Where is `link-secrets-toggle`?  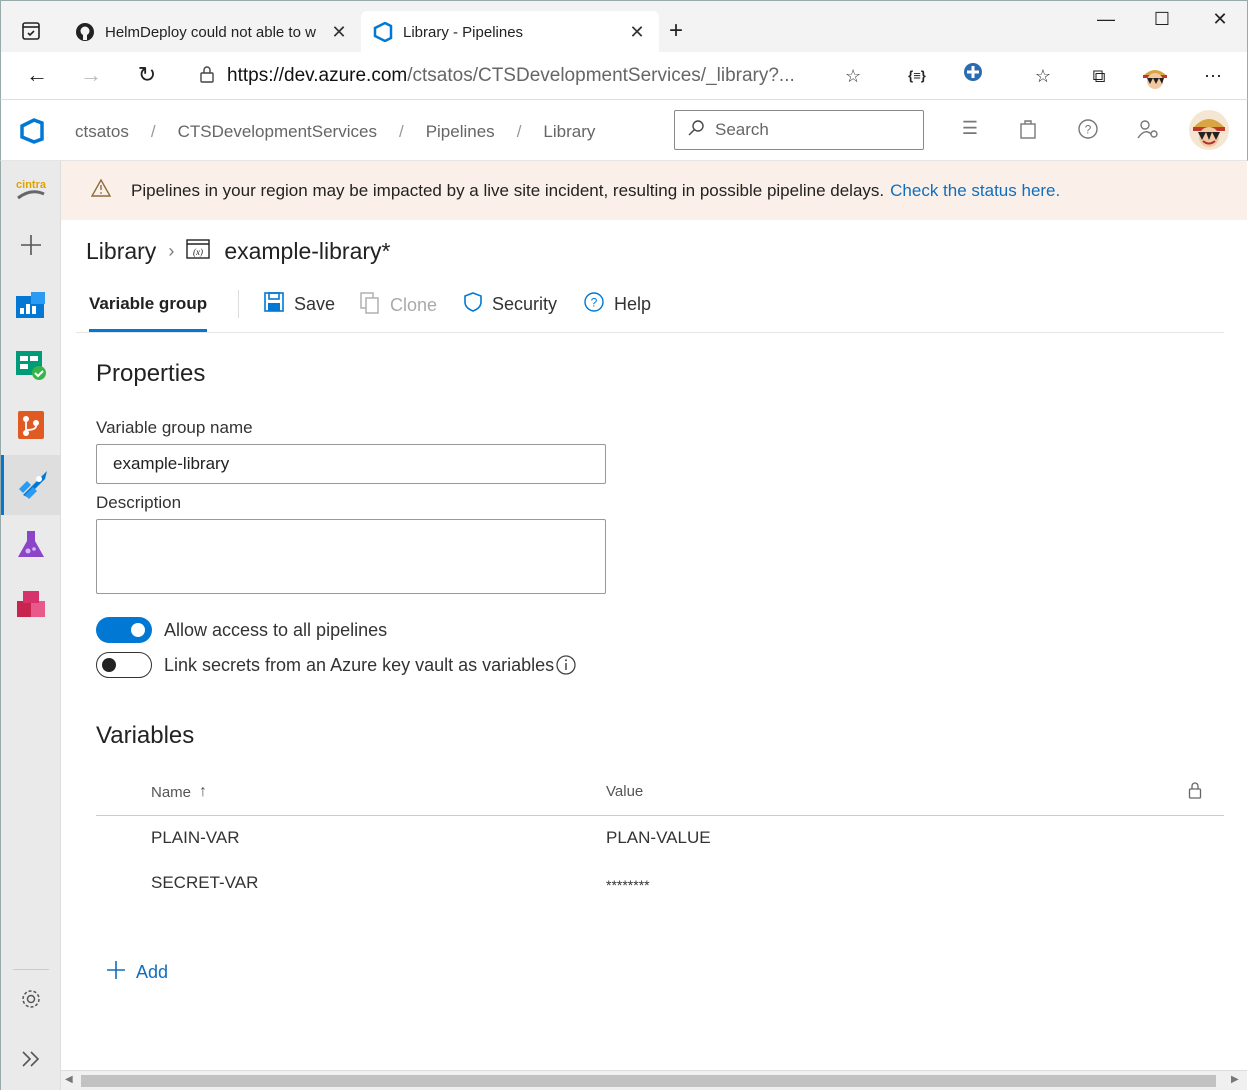 link-secrets-toggle is located at coordinates (124, 665).